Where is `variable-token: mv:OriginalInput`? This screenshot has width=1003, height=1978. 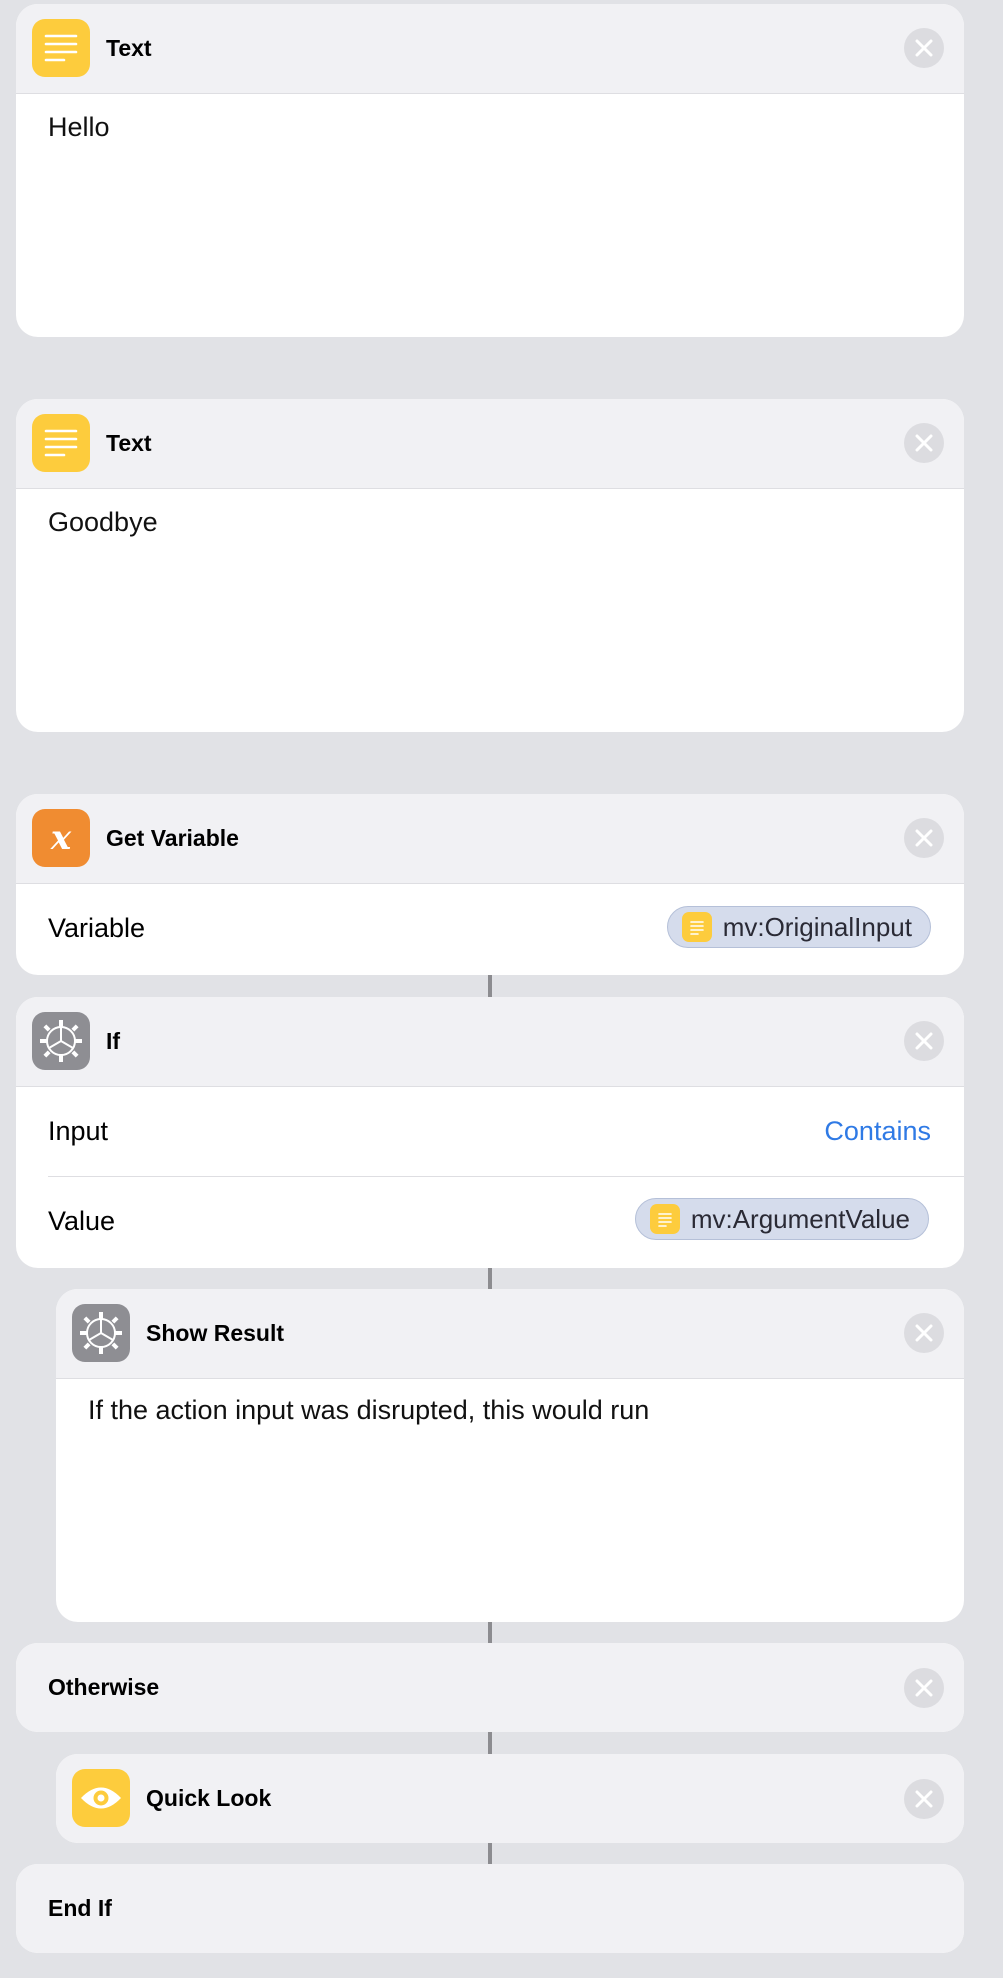
variable-token: mv:OriginalInput is located at coordinates (798, 927).